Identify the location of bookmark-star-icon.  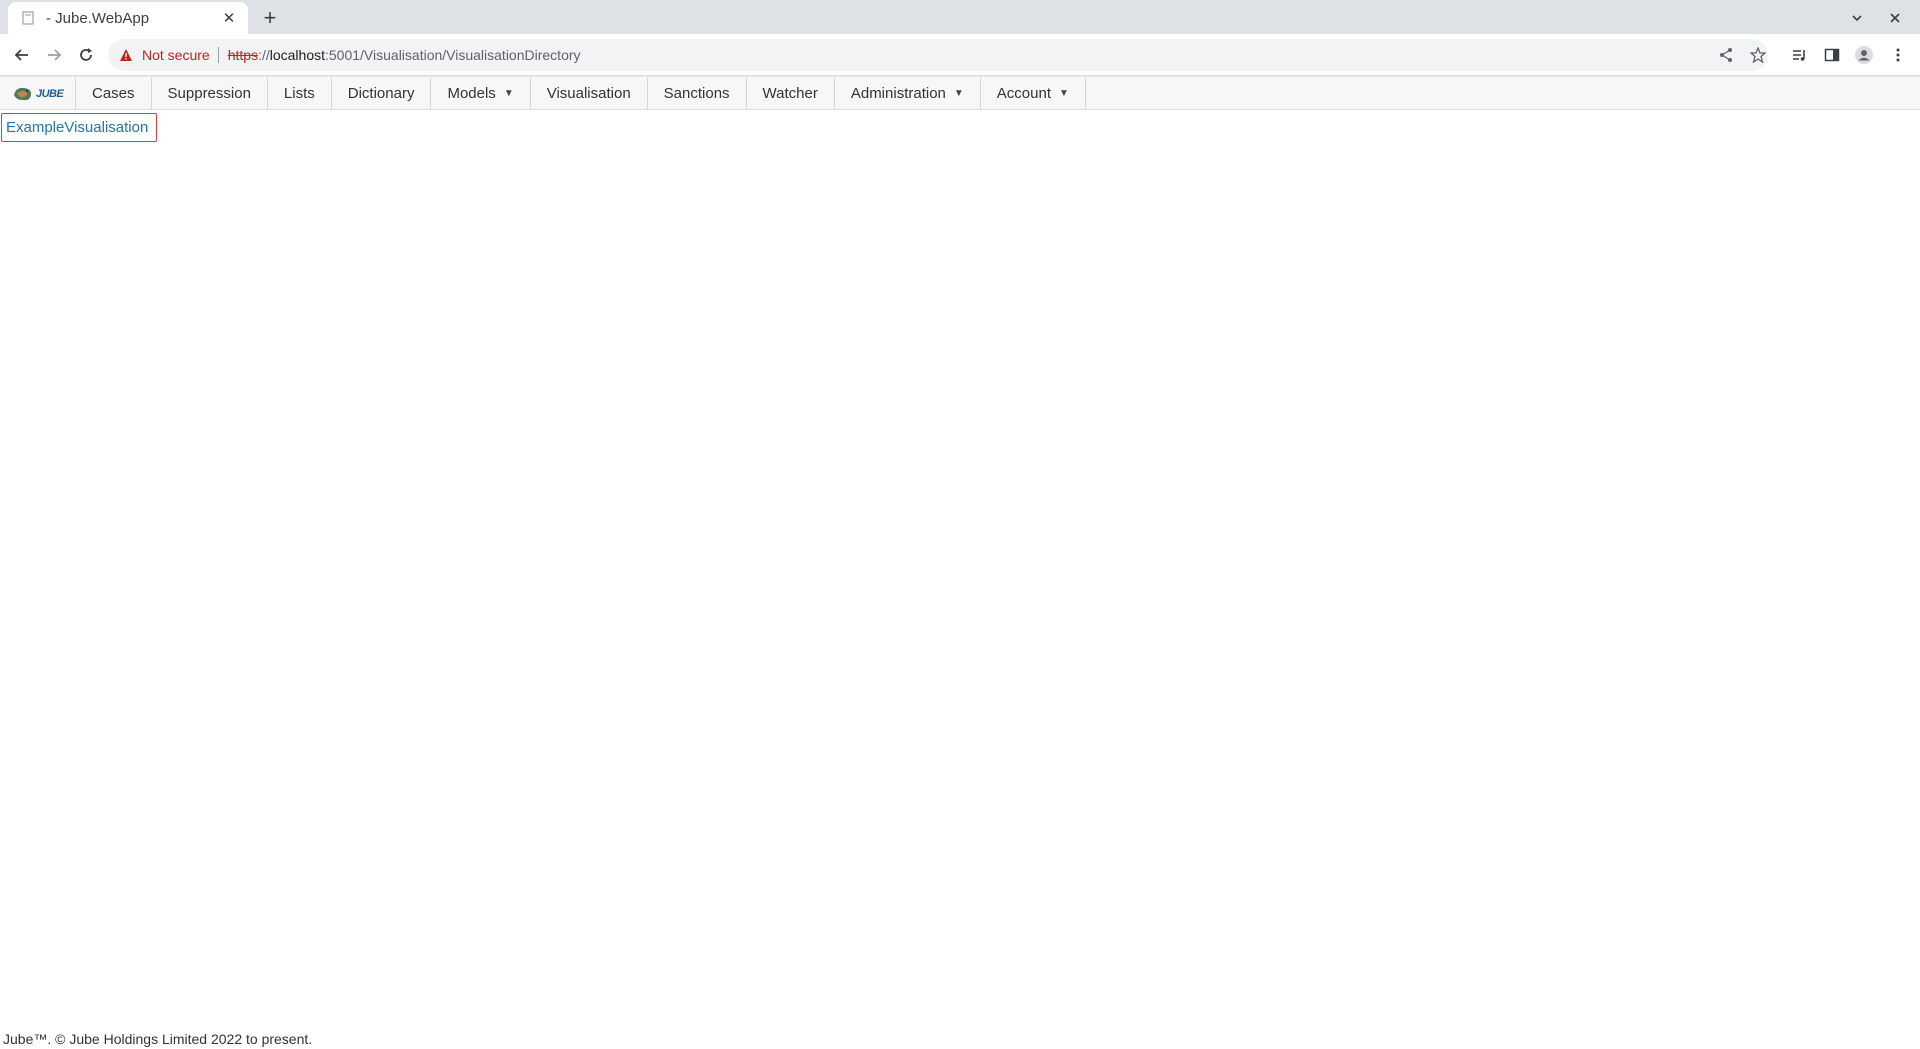
(1758, 55).